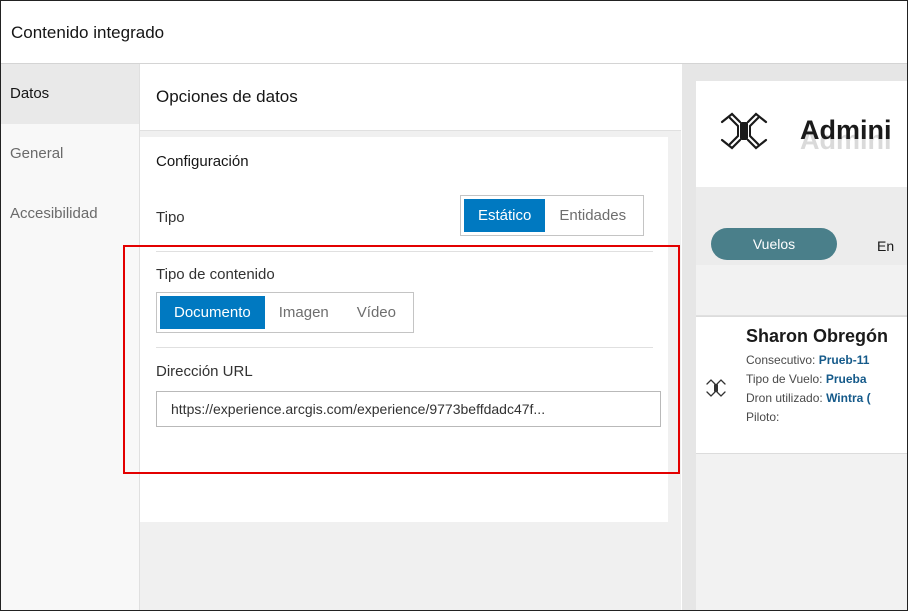 The image size is (908, 611). I want to click on sidebar-item-accesibilidad: Accesibilidad, so click(70, 214).